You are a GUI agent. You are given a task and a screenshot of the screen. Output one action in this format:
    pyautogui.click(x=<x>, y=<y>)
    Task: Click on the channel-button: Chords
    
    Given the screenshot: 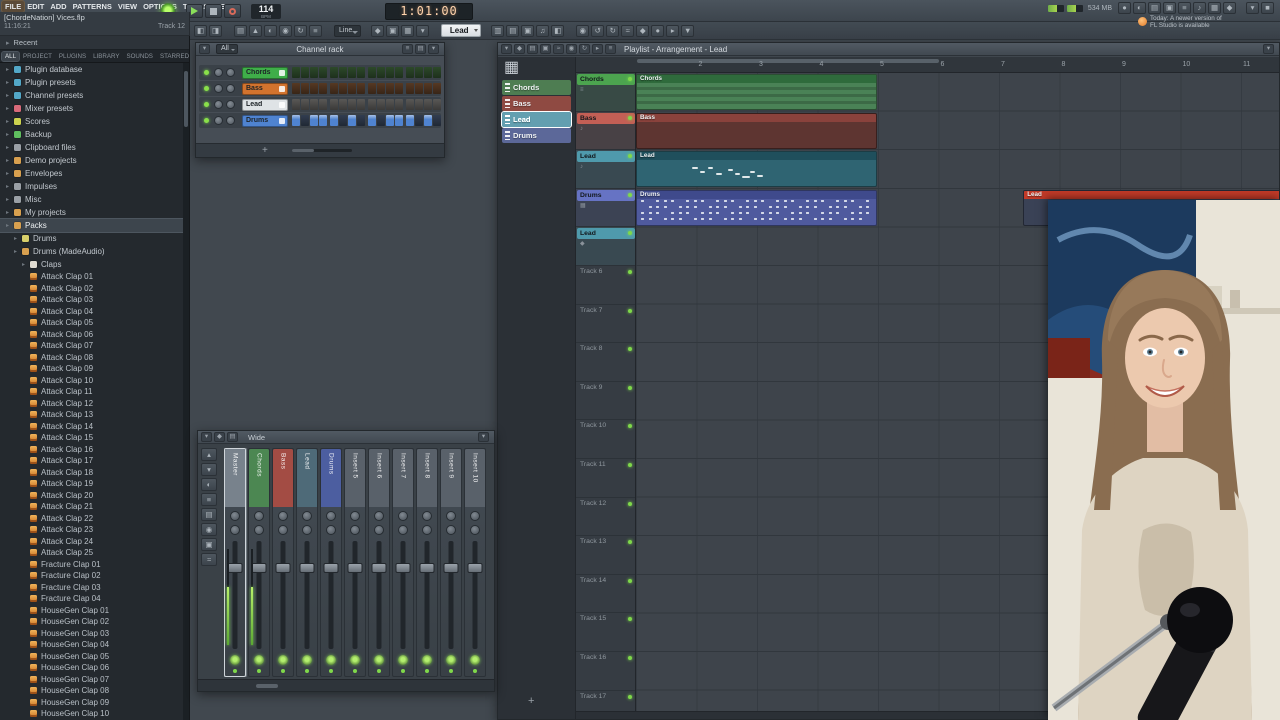 What is the action you would take?
    pyautogui.click(x=265, y=72)
    